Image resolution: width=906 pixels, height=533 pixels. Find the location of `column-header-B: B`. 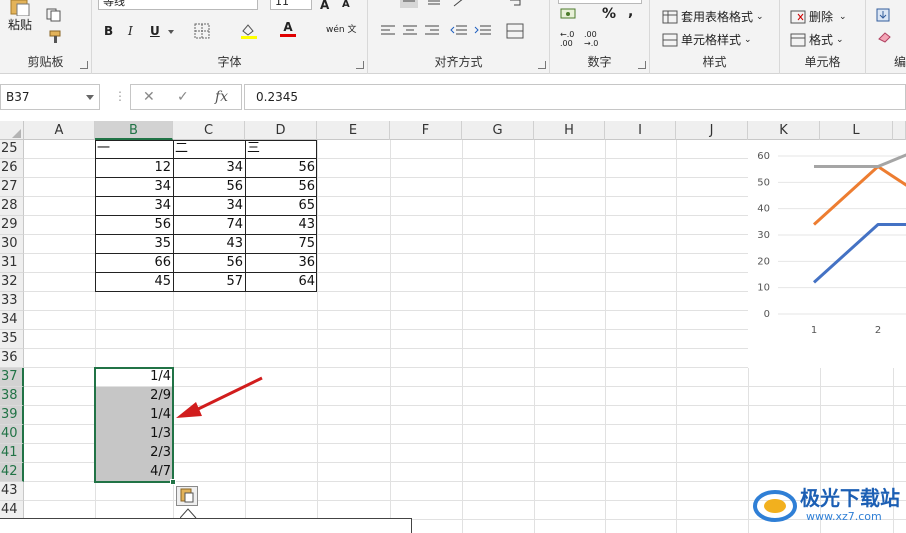

column-header-B: B is located at coordinates (134, 130).